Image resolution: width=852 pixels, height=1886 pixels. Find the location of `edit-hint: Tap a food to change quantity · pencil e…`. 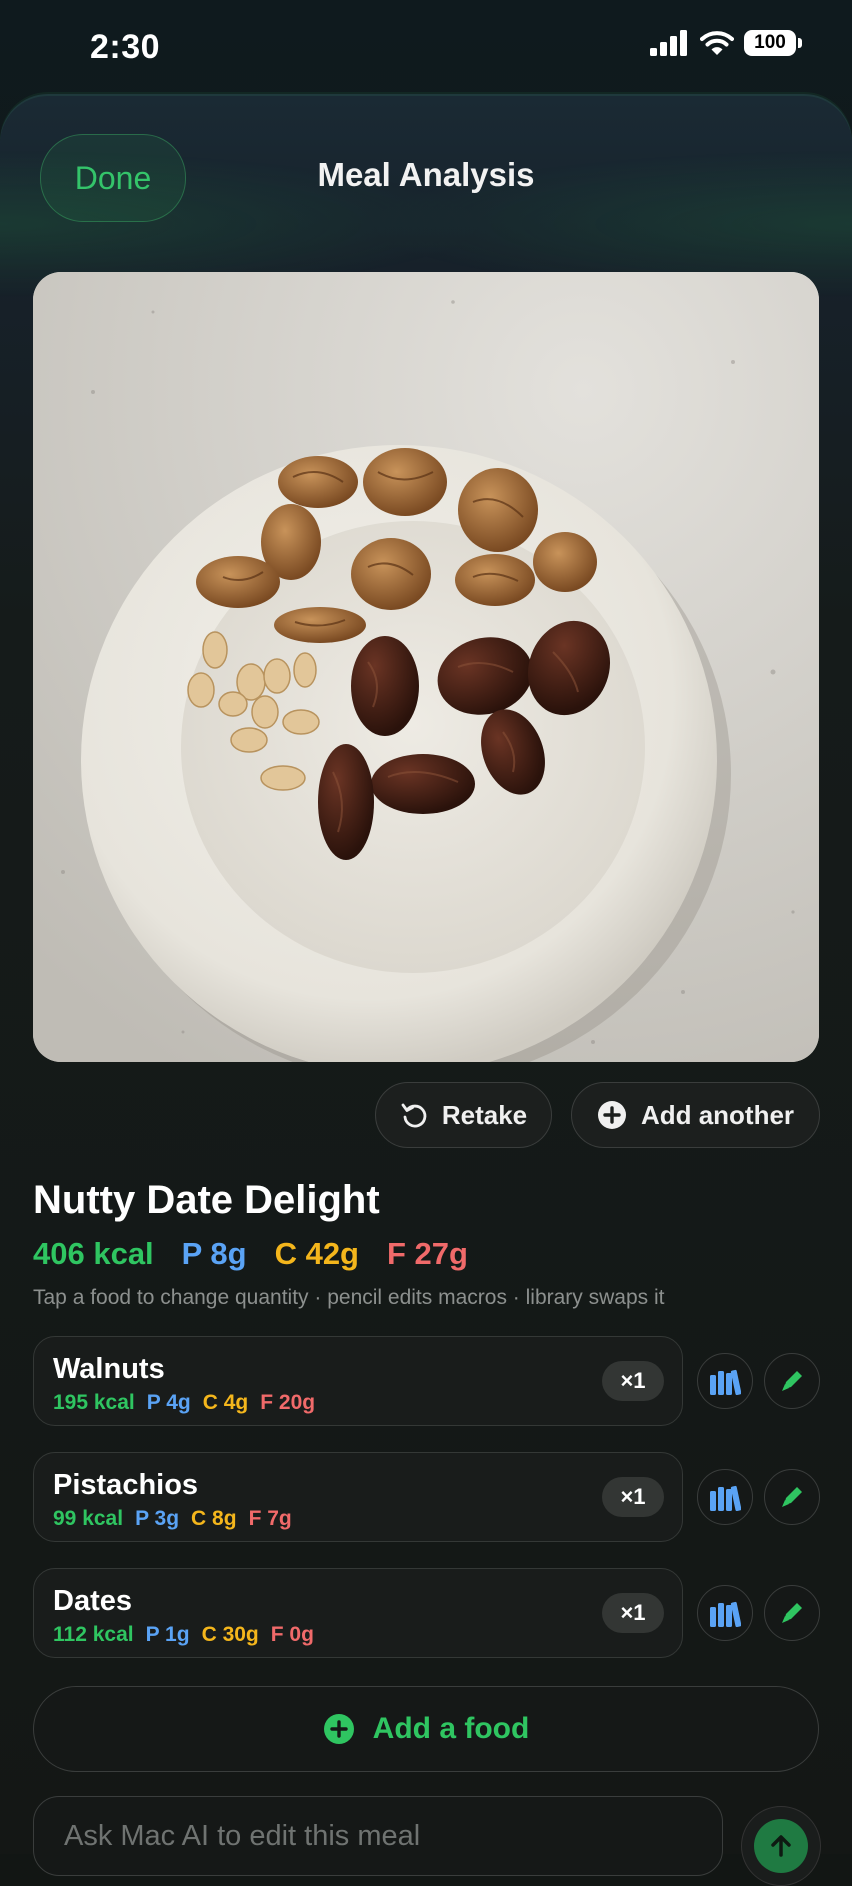

edit-hint: Tap a food to change quantity · pencil e… is located at coordinates (349, 1297).